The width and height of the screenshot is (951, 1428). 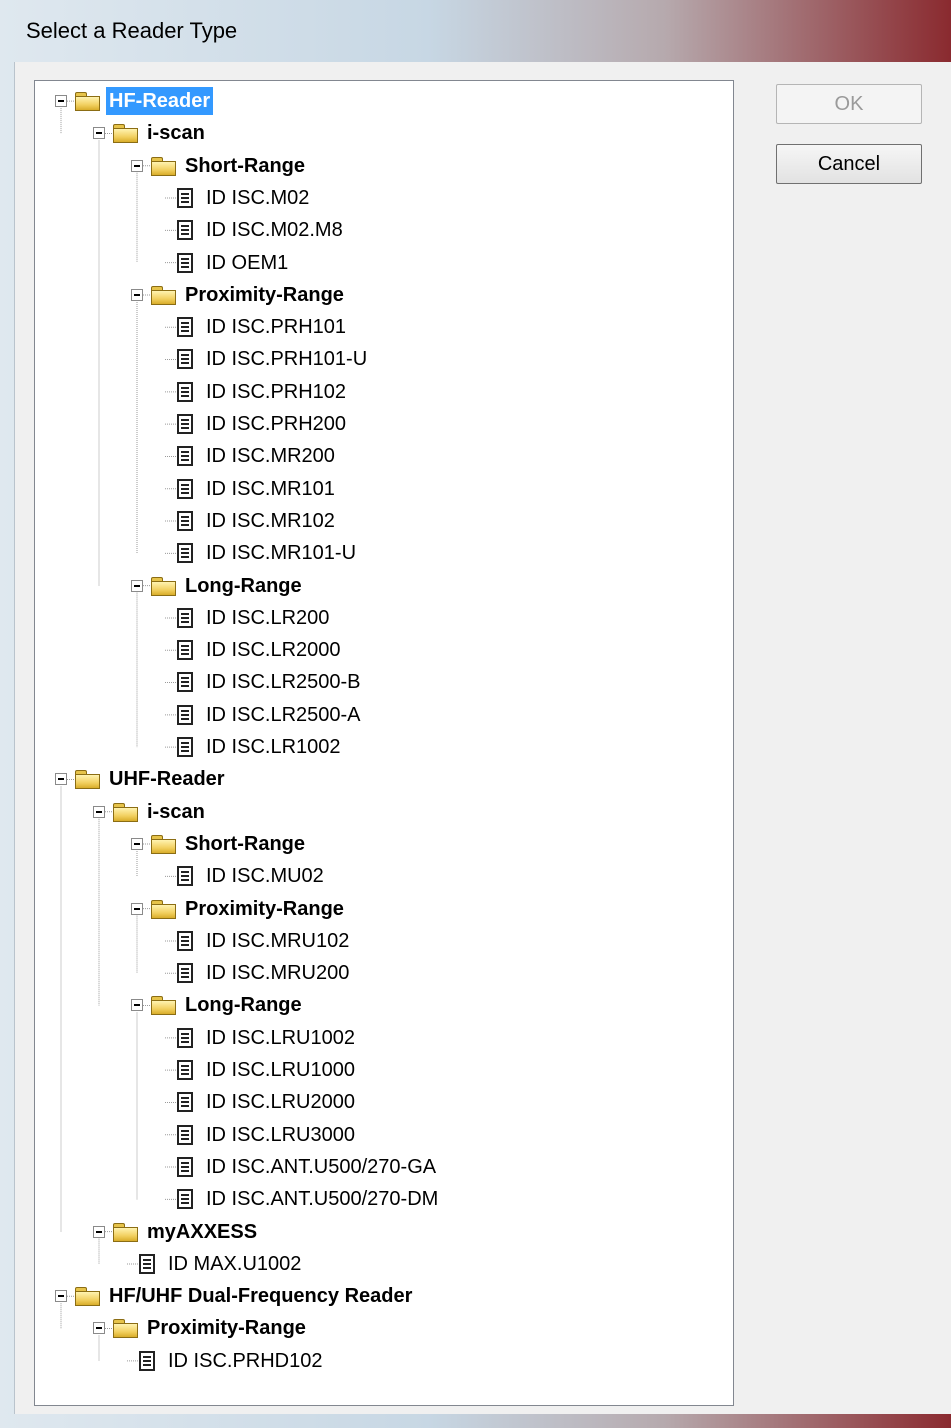 What do you see at coordinates (167, 779) in the screenshot?
I see `tree-node-label: UHF-Reader` at bounding box center [167, 779].